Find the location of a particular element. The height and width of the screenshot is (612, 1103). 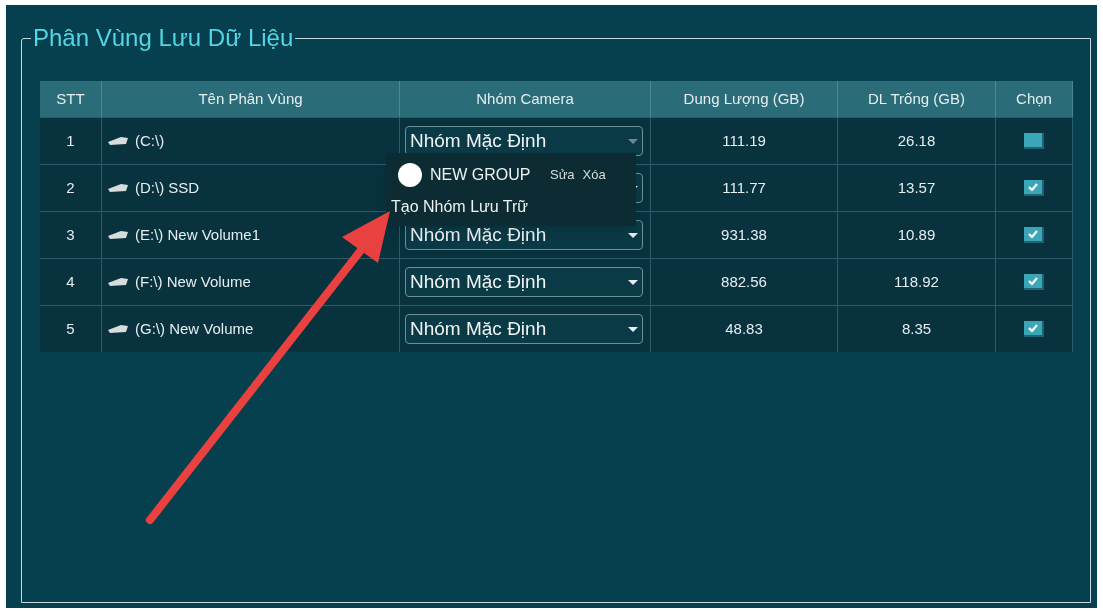

table-cell-text: 3 is located at coordinates (70, 234).